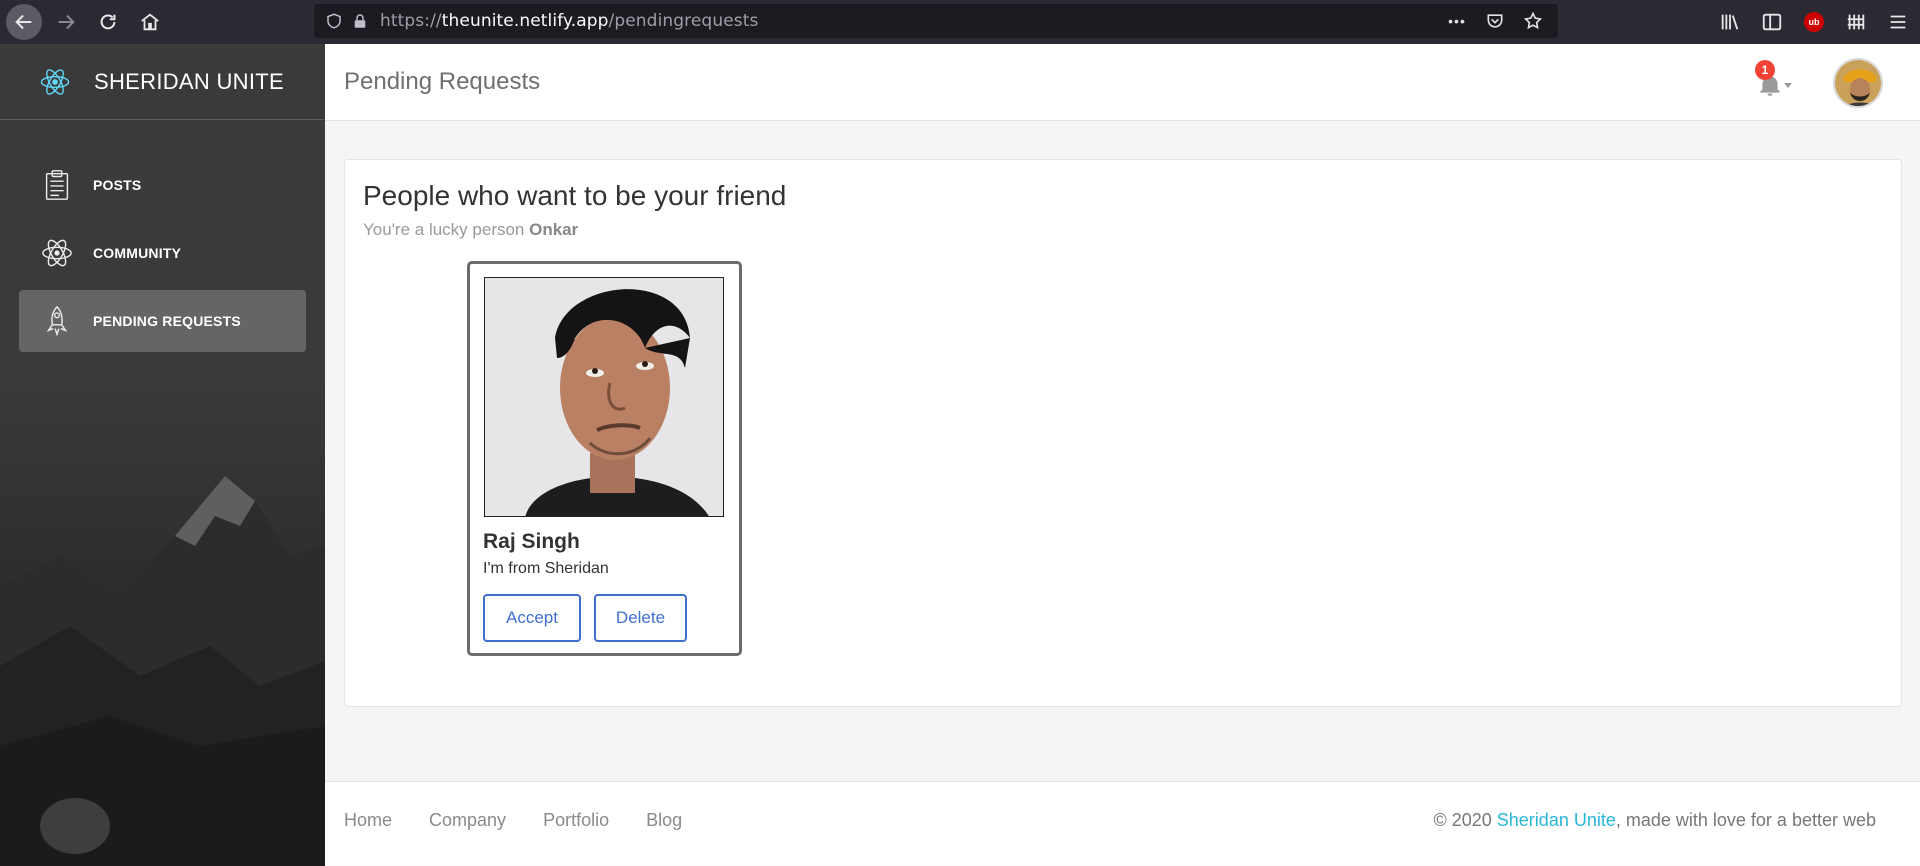 The width and height of the screenshot is (1920, 866). I want to click on sidebar-item-label: POSTS, so click(117, 185).